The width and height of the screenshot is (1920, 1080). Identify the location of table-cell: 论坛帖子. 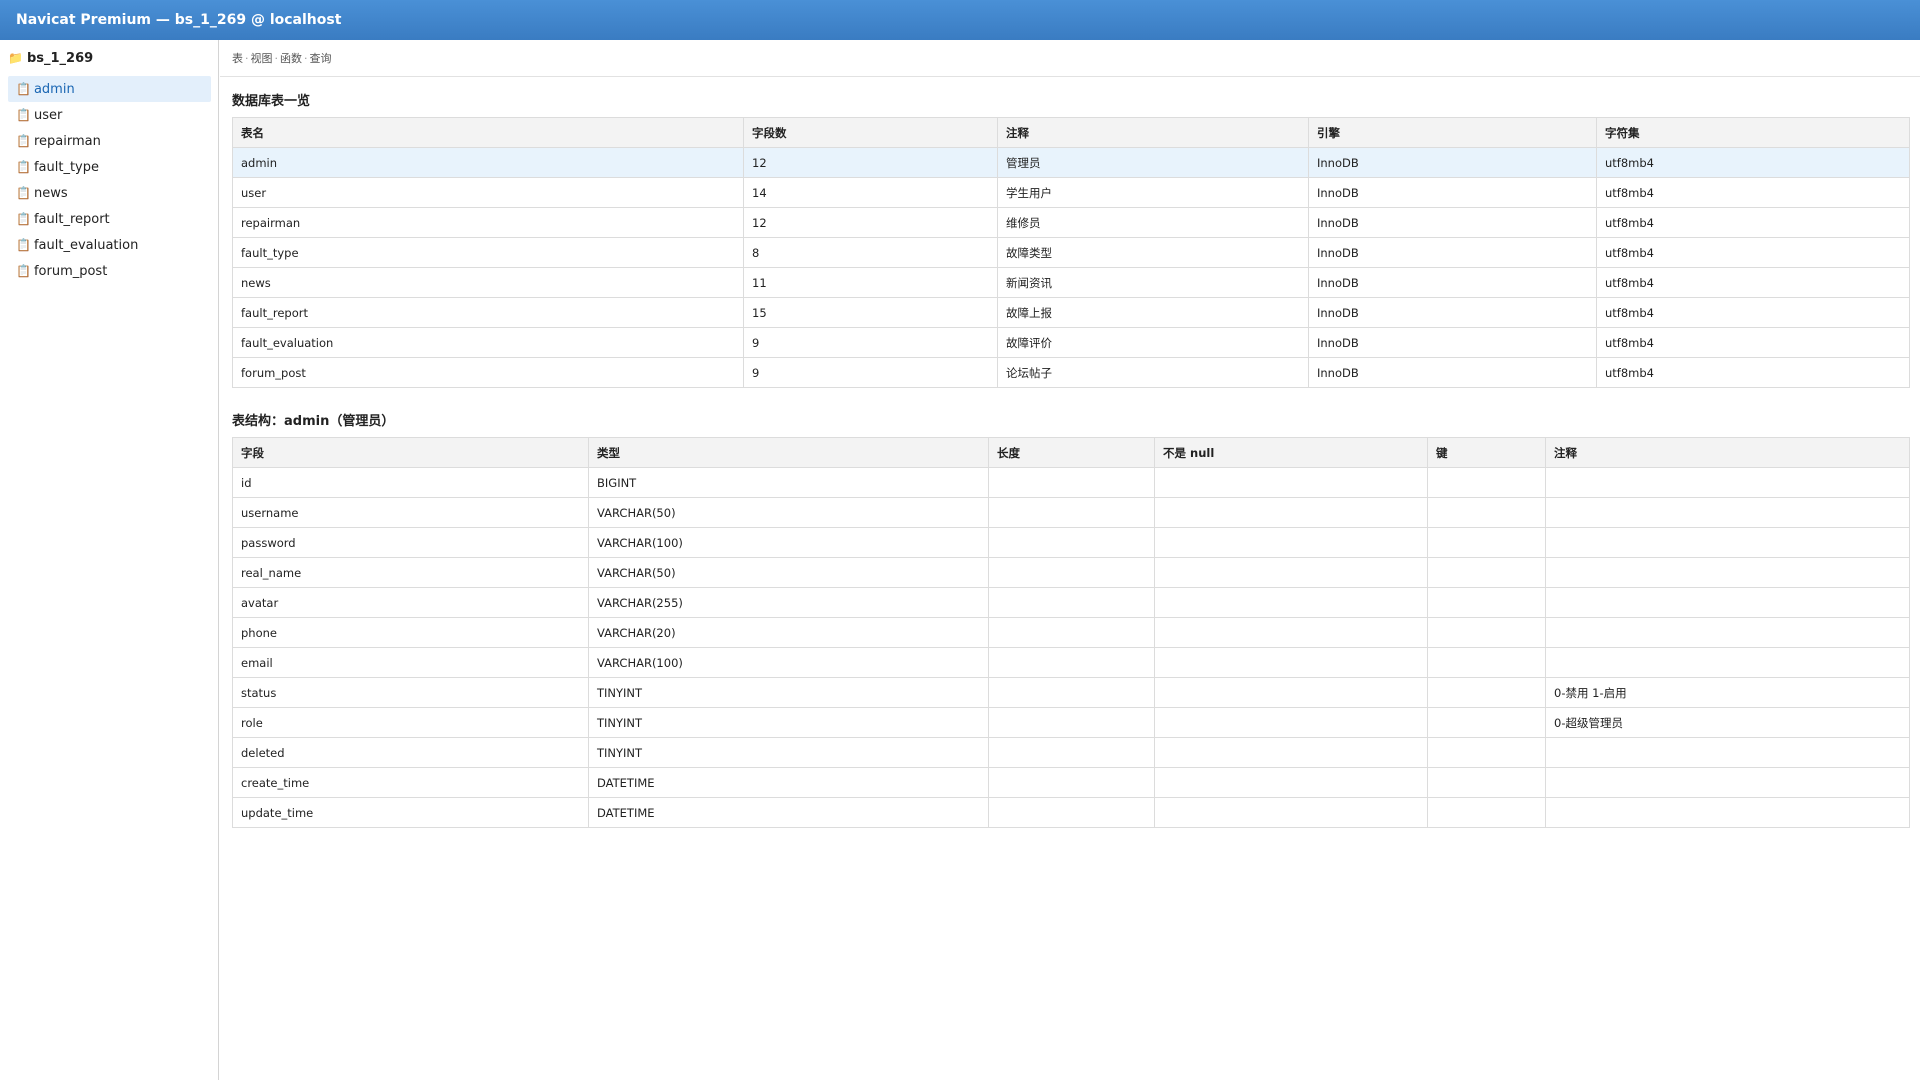
(1153, 372).